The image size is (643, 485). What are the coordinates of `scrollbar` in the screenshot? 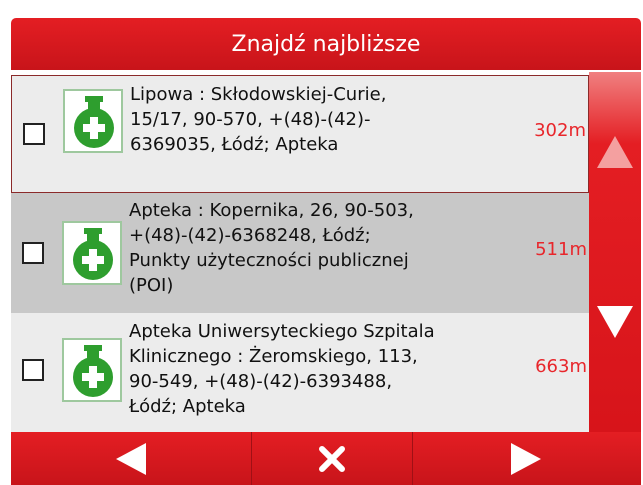 It's located at (615, 252).